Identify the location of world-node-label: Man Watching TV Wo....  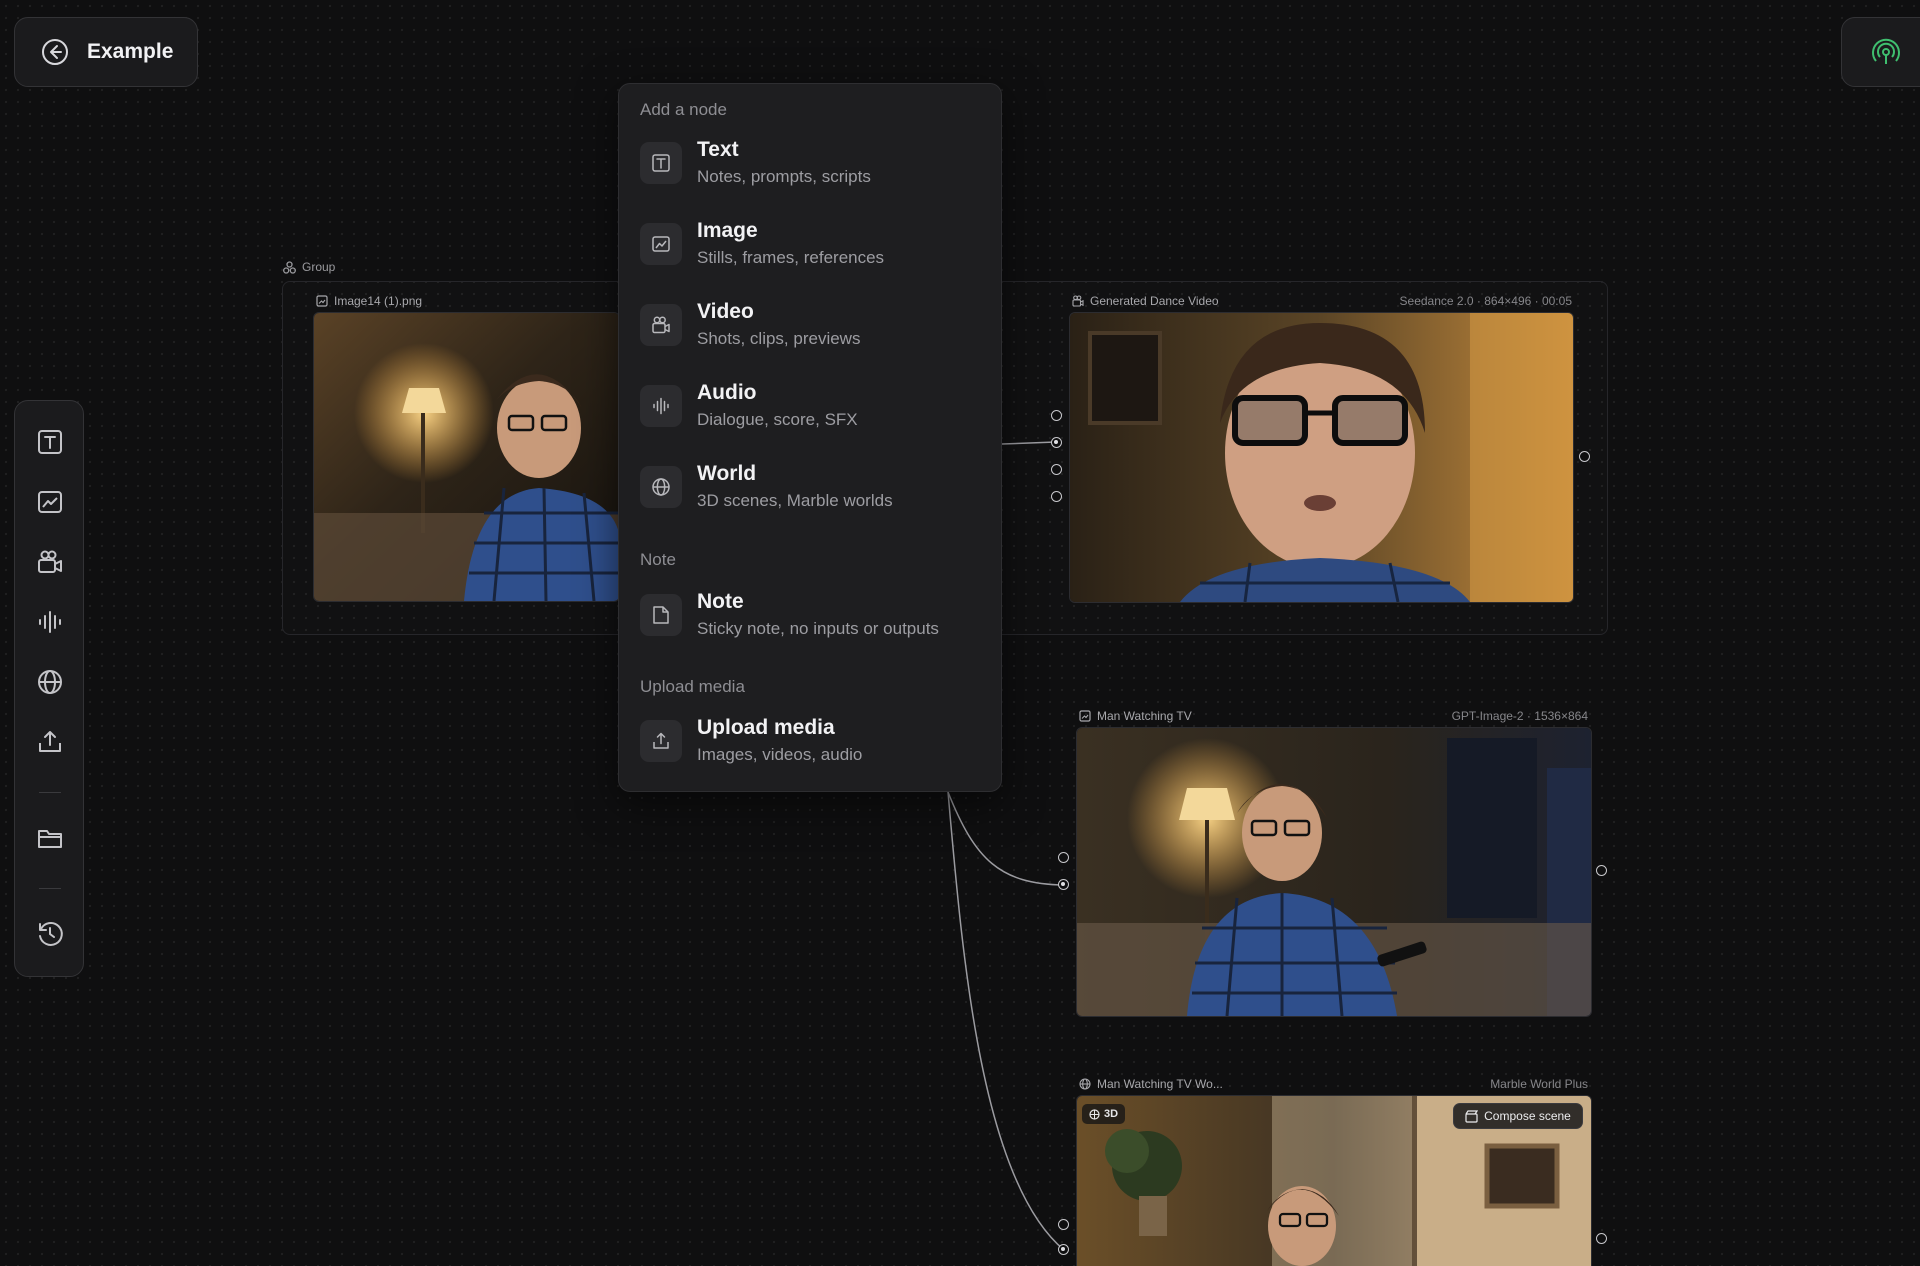
(1151, 1084).